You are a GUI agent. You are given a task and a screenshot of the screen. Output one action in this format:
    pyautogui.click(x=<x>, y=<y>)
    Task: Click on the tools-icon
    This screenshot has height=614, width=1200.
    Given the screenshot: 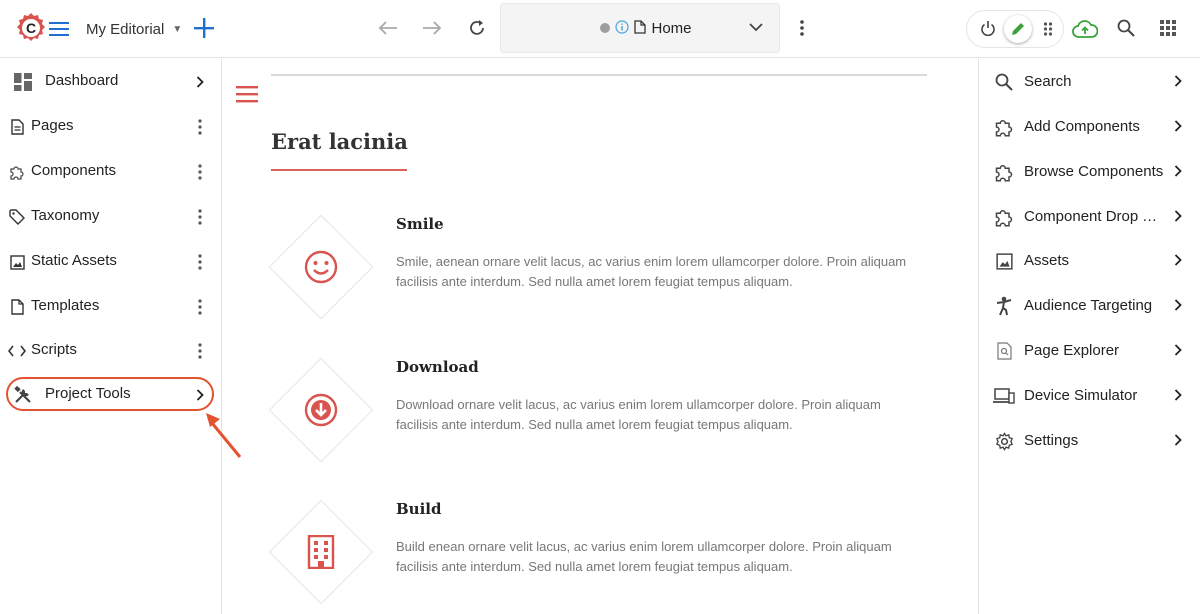 What is the action you would take?
    pyautogui.click(x=23, y=395)
    